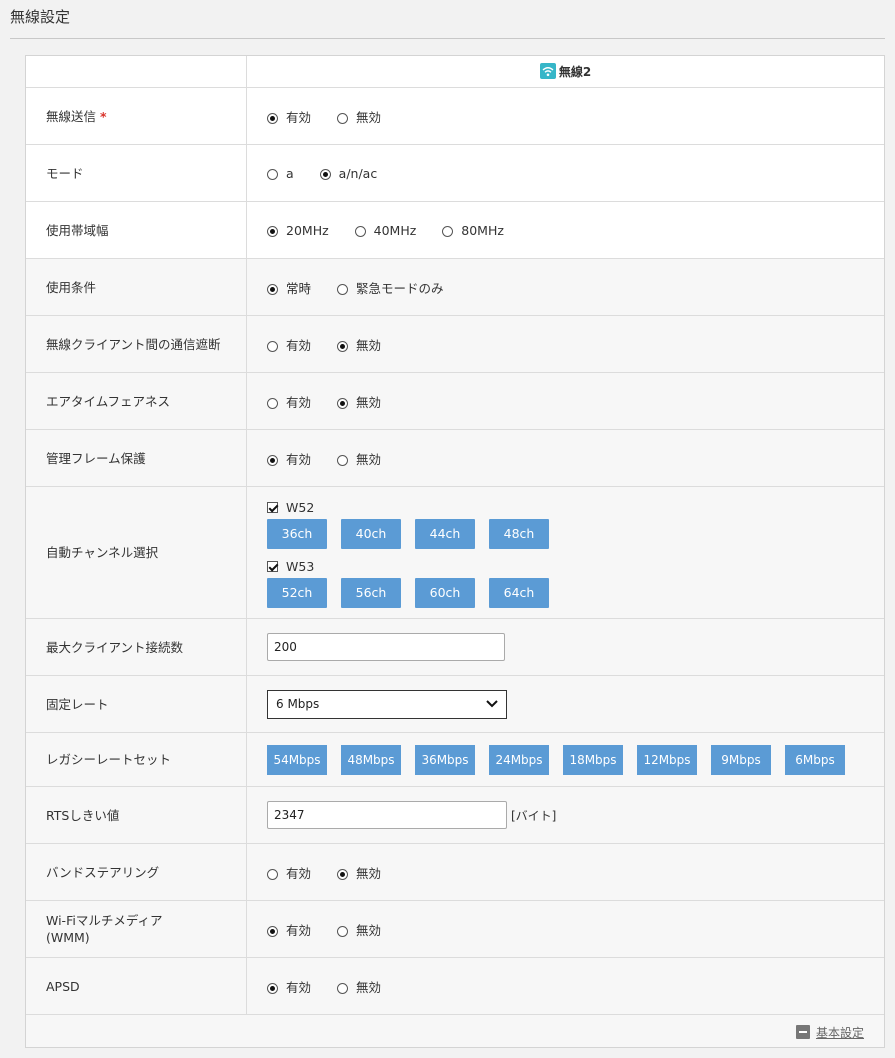  Describe the element at coordinates (386, 647) in the screenshot. I see `max-clients-input: 200` at that location.